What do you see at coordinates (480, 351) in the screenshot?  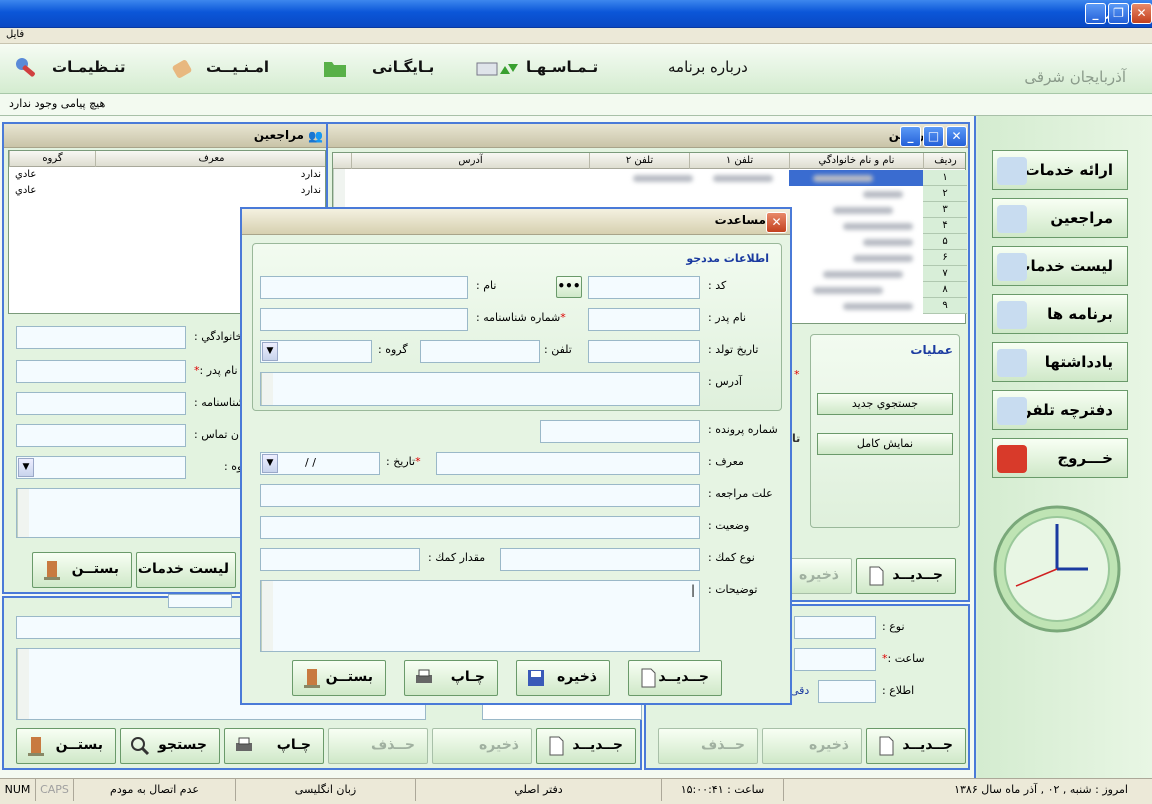 I see `phone-field` at bounding box center [480, 351].